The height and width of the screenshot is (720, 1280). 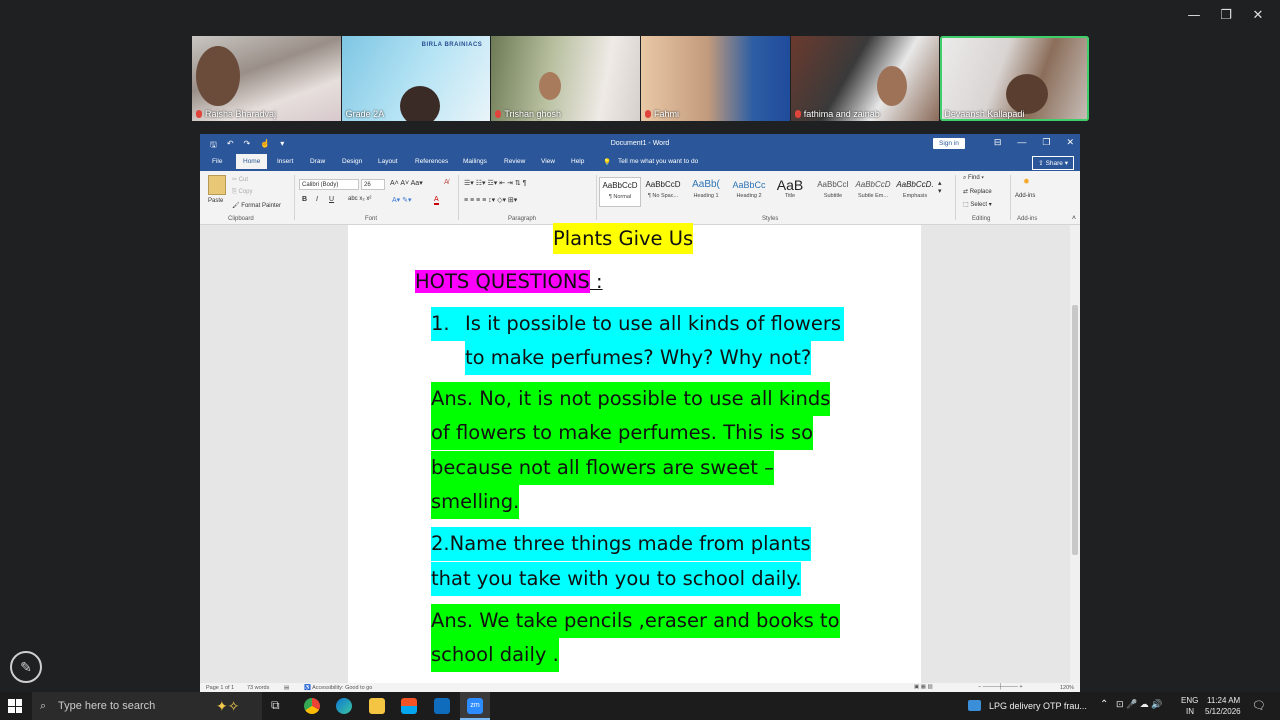 What do you see at coordinates (371, 219) in the screenshot?
I see `font-group-label: Font` at bounding box center [371, 219].